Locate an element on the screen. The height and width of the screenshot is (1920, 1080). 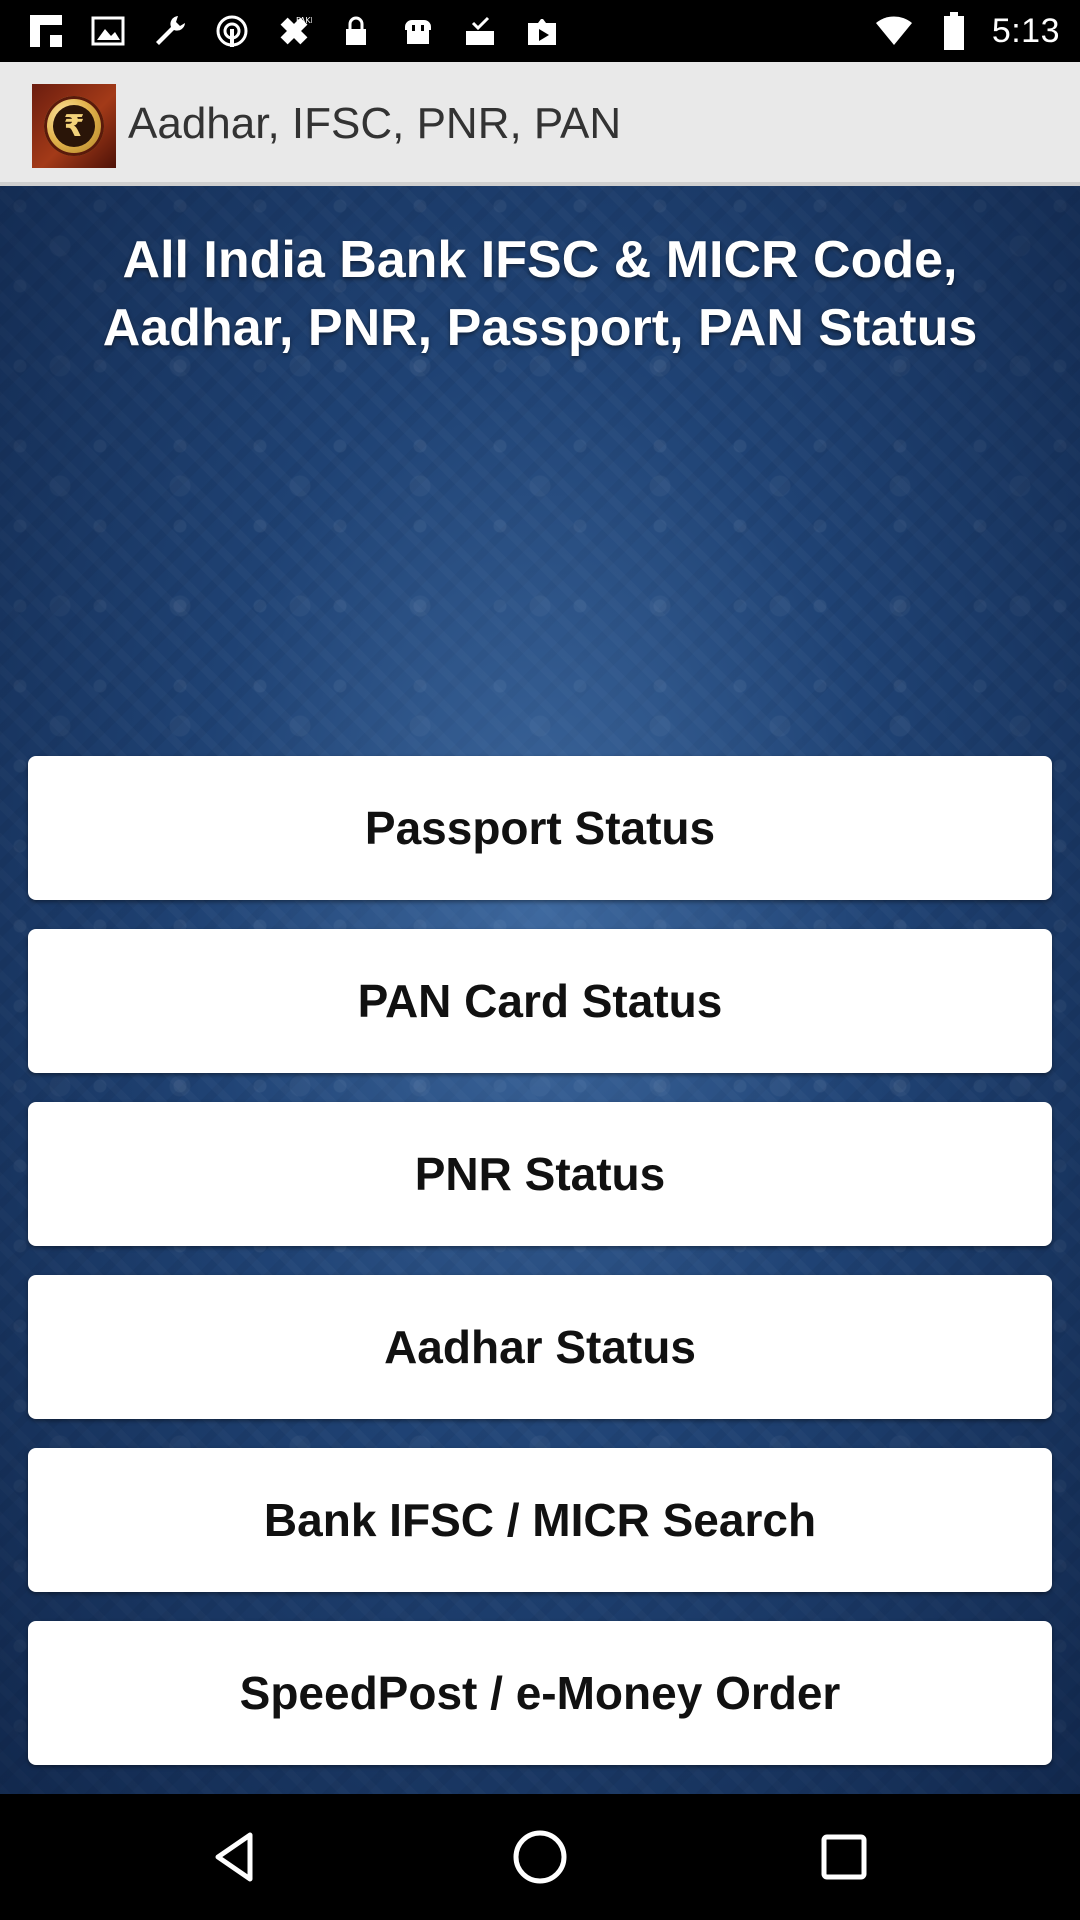
status-bar: FAKE 5:13 is located at coordinates (540, 31).